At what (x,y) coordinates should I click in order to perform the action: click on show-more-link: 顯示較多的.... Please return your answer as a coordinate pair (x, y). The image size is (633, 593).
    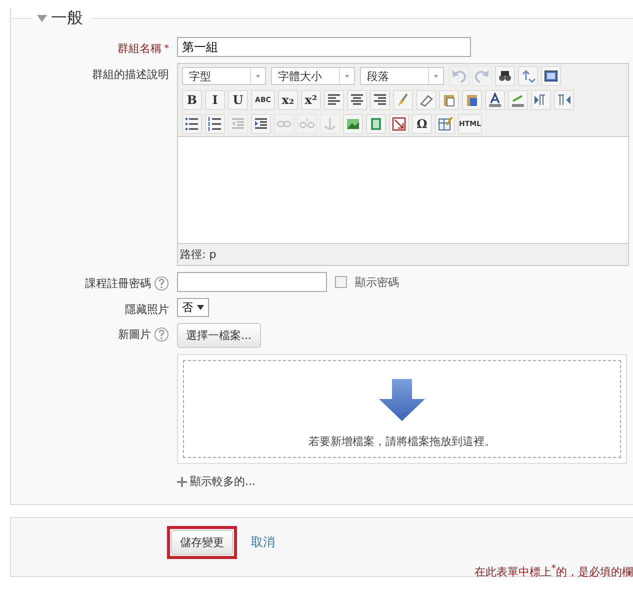
    Looking at the image, I should click on (216, 481).